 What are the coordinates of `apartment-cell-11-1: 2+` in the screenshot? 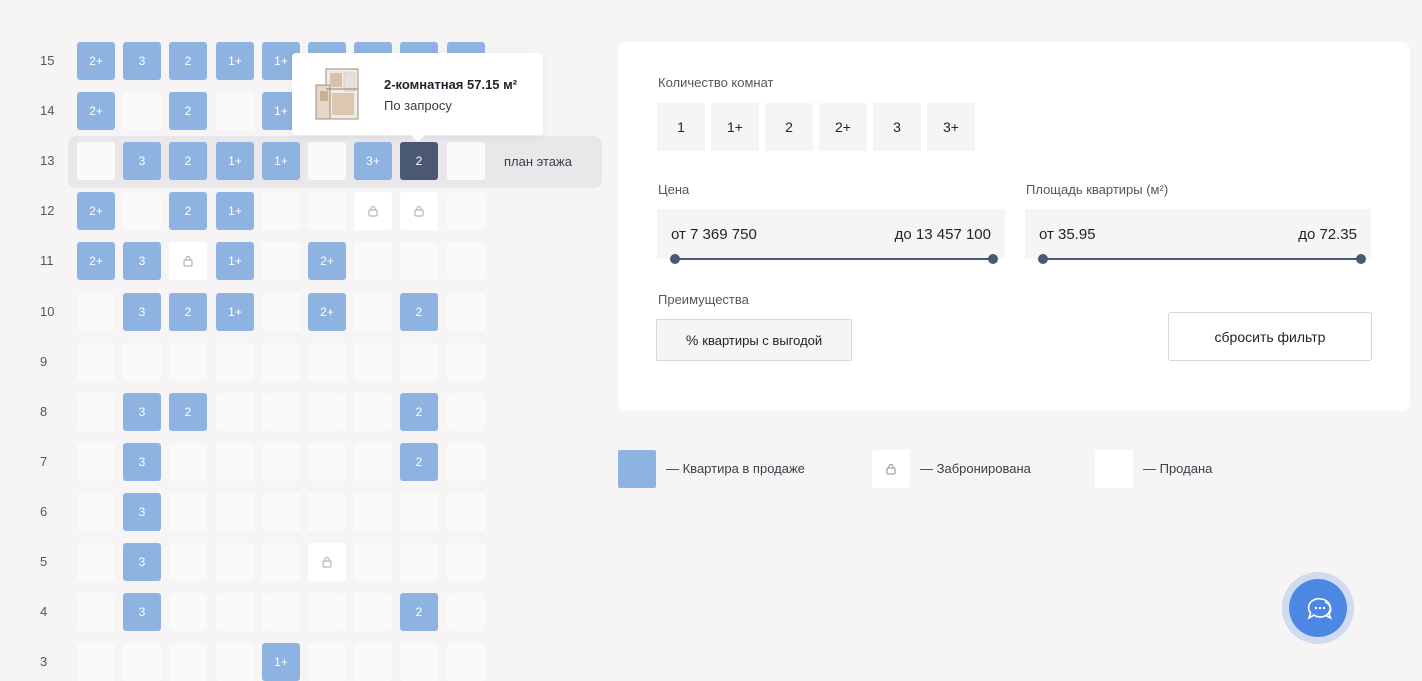 It's located at (96, 261).